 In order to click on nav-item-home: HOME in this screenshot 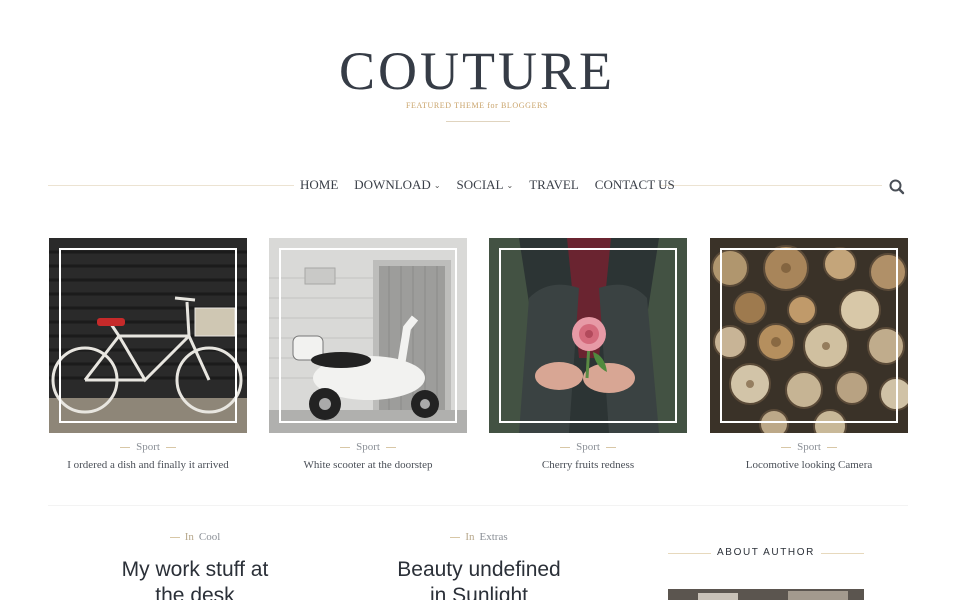, I will do `click(319, 185)`.